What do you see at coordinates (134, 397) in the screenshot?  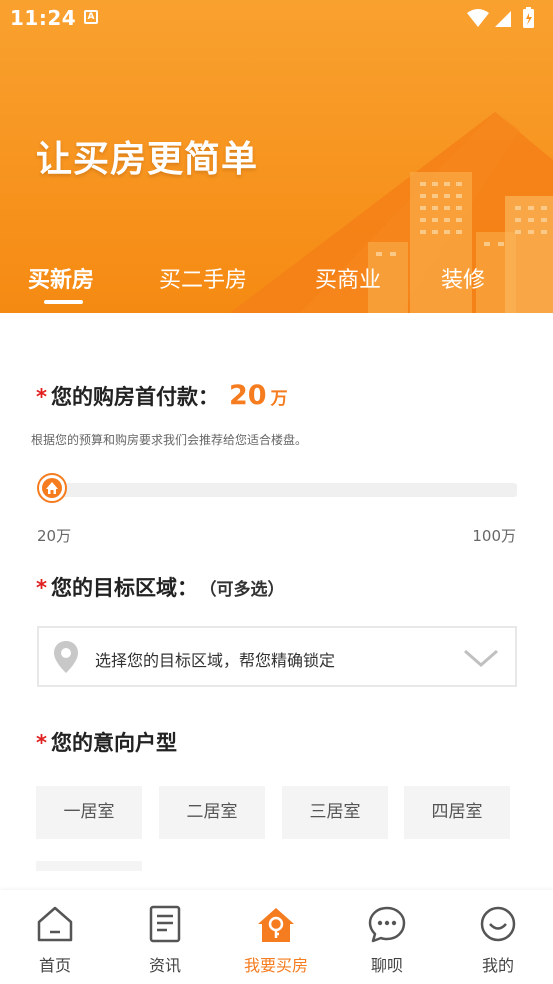 I see `down-payment-label: 您的购房首付款：` at bounding box center [134, 397].